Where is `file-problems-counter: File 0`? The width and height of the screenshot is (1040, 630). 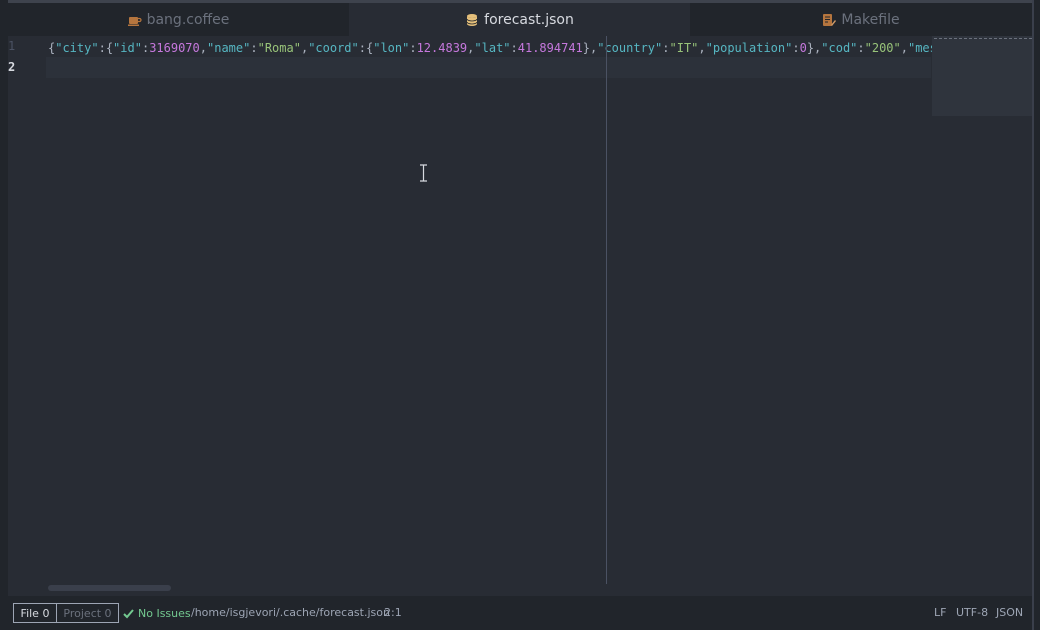
file-problems-counter: File 0 is located at coordinates (35, 613).